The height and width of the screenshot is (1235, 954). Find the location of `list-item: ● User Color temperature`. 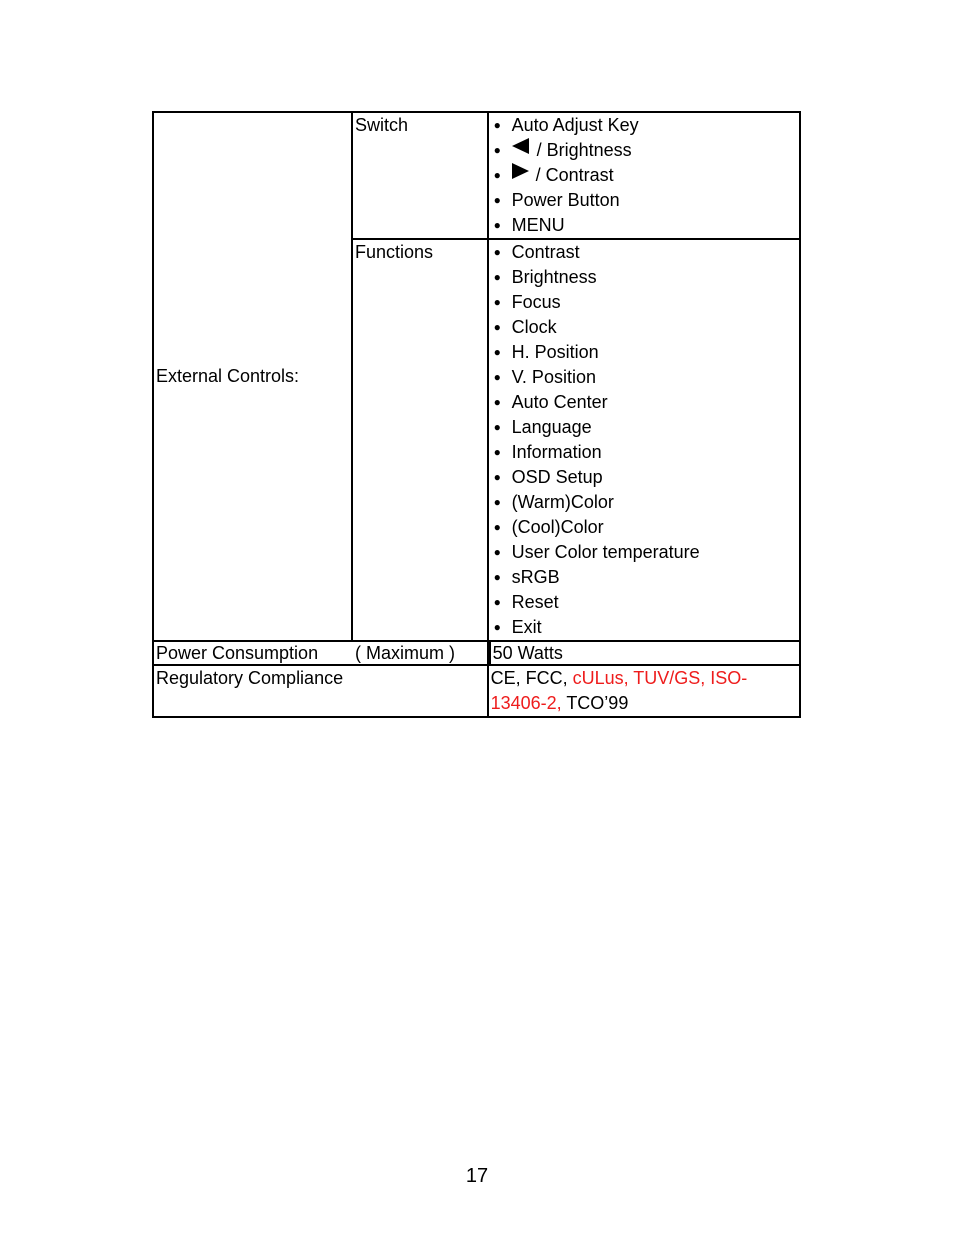

list-item: ● User Color temperature is located at coordinates (645, 552).